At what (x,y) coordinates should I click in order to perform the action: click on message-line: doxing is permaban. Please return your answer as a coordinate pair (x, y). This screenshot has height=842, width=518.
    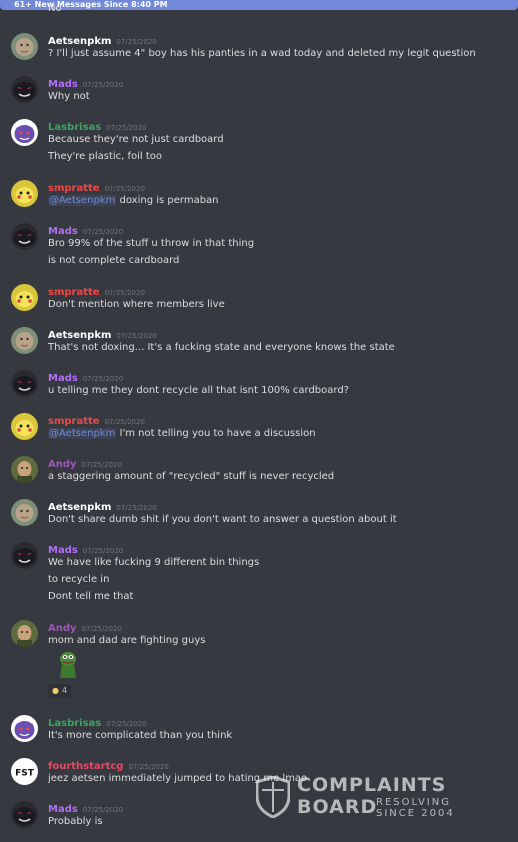
    Looking at the image, I should click on (167, 200).